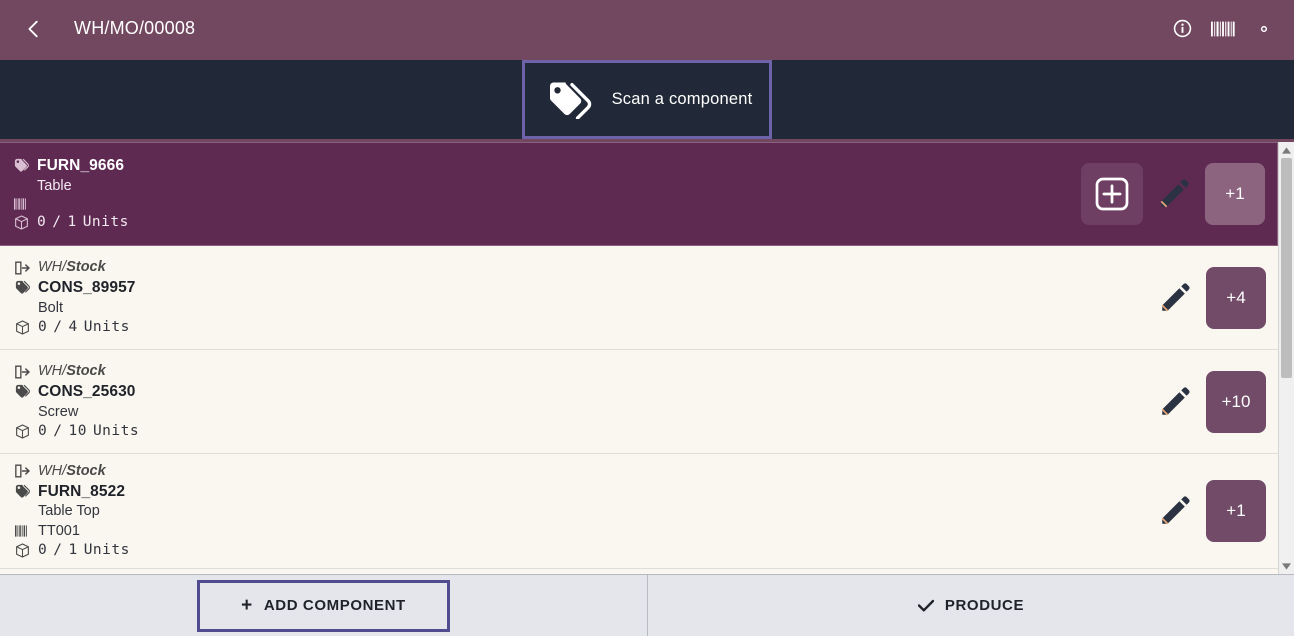 The image size is (1294, 636). What do you see at coordinates (86, 471) in the screenshot?
I see `location-name: Stock` at bounding box center [86, 471].